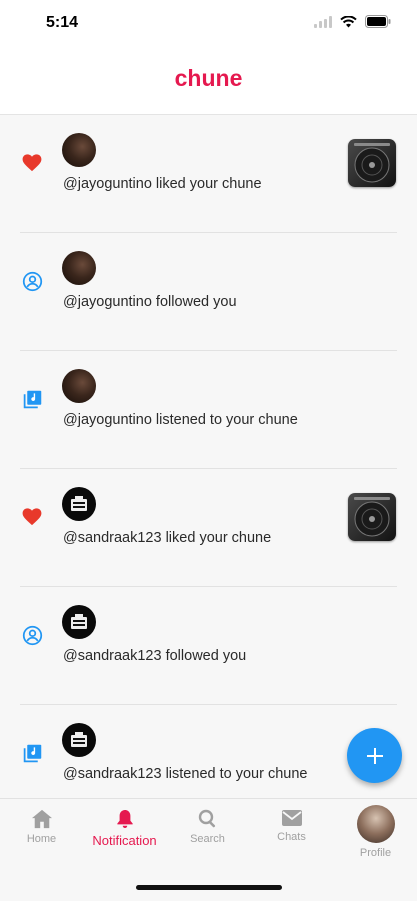 The height and width of the screenshot is (901, 417). Describe the element at coordinates (323, 21) in the screenshot. I see `signal-icon` at that location.